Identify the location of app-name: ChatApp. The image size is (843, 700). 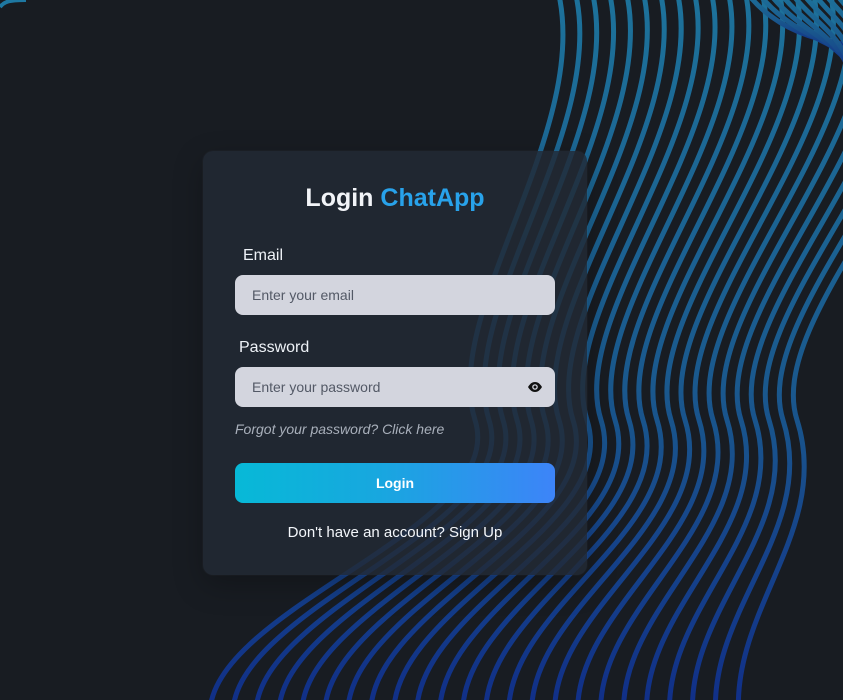
(432, 198).